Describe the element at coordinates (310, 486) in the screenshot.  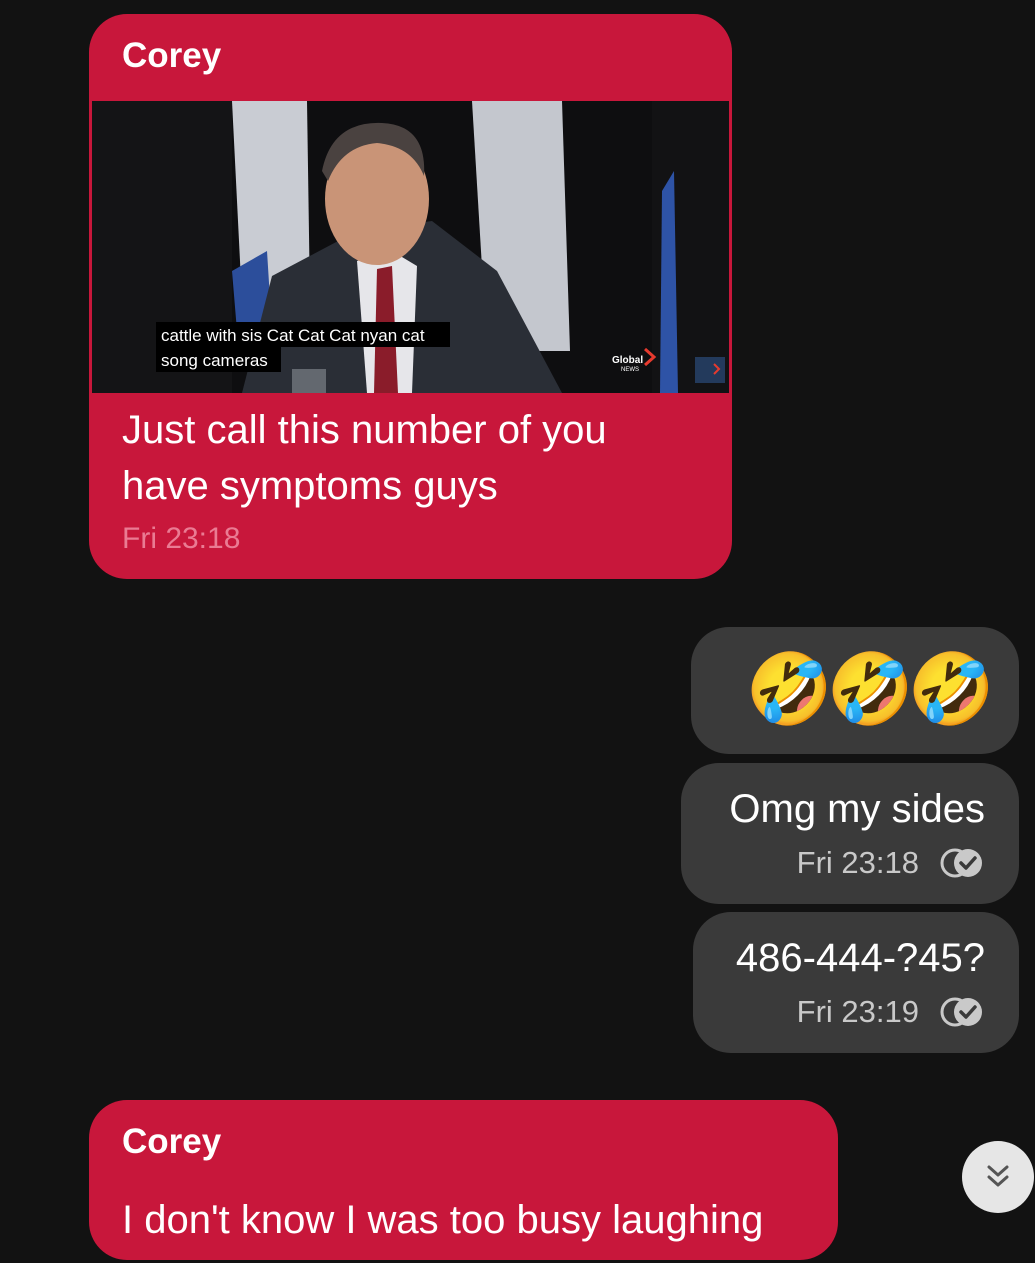
I see `message-text-line-2: have symptoms guys` at that location.